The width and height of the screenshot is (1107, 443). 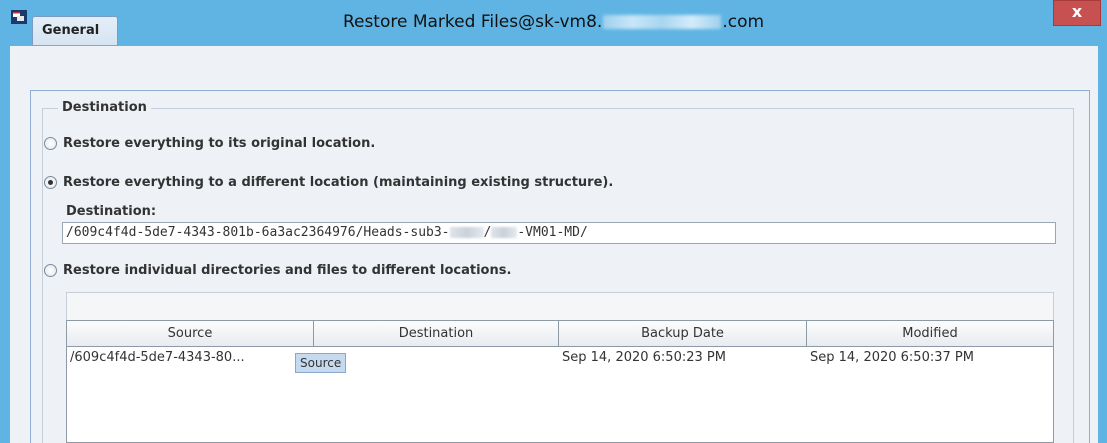 I want to click on tab-general-label: General, so click(x=71, y=30).